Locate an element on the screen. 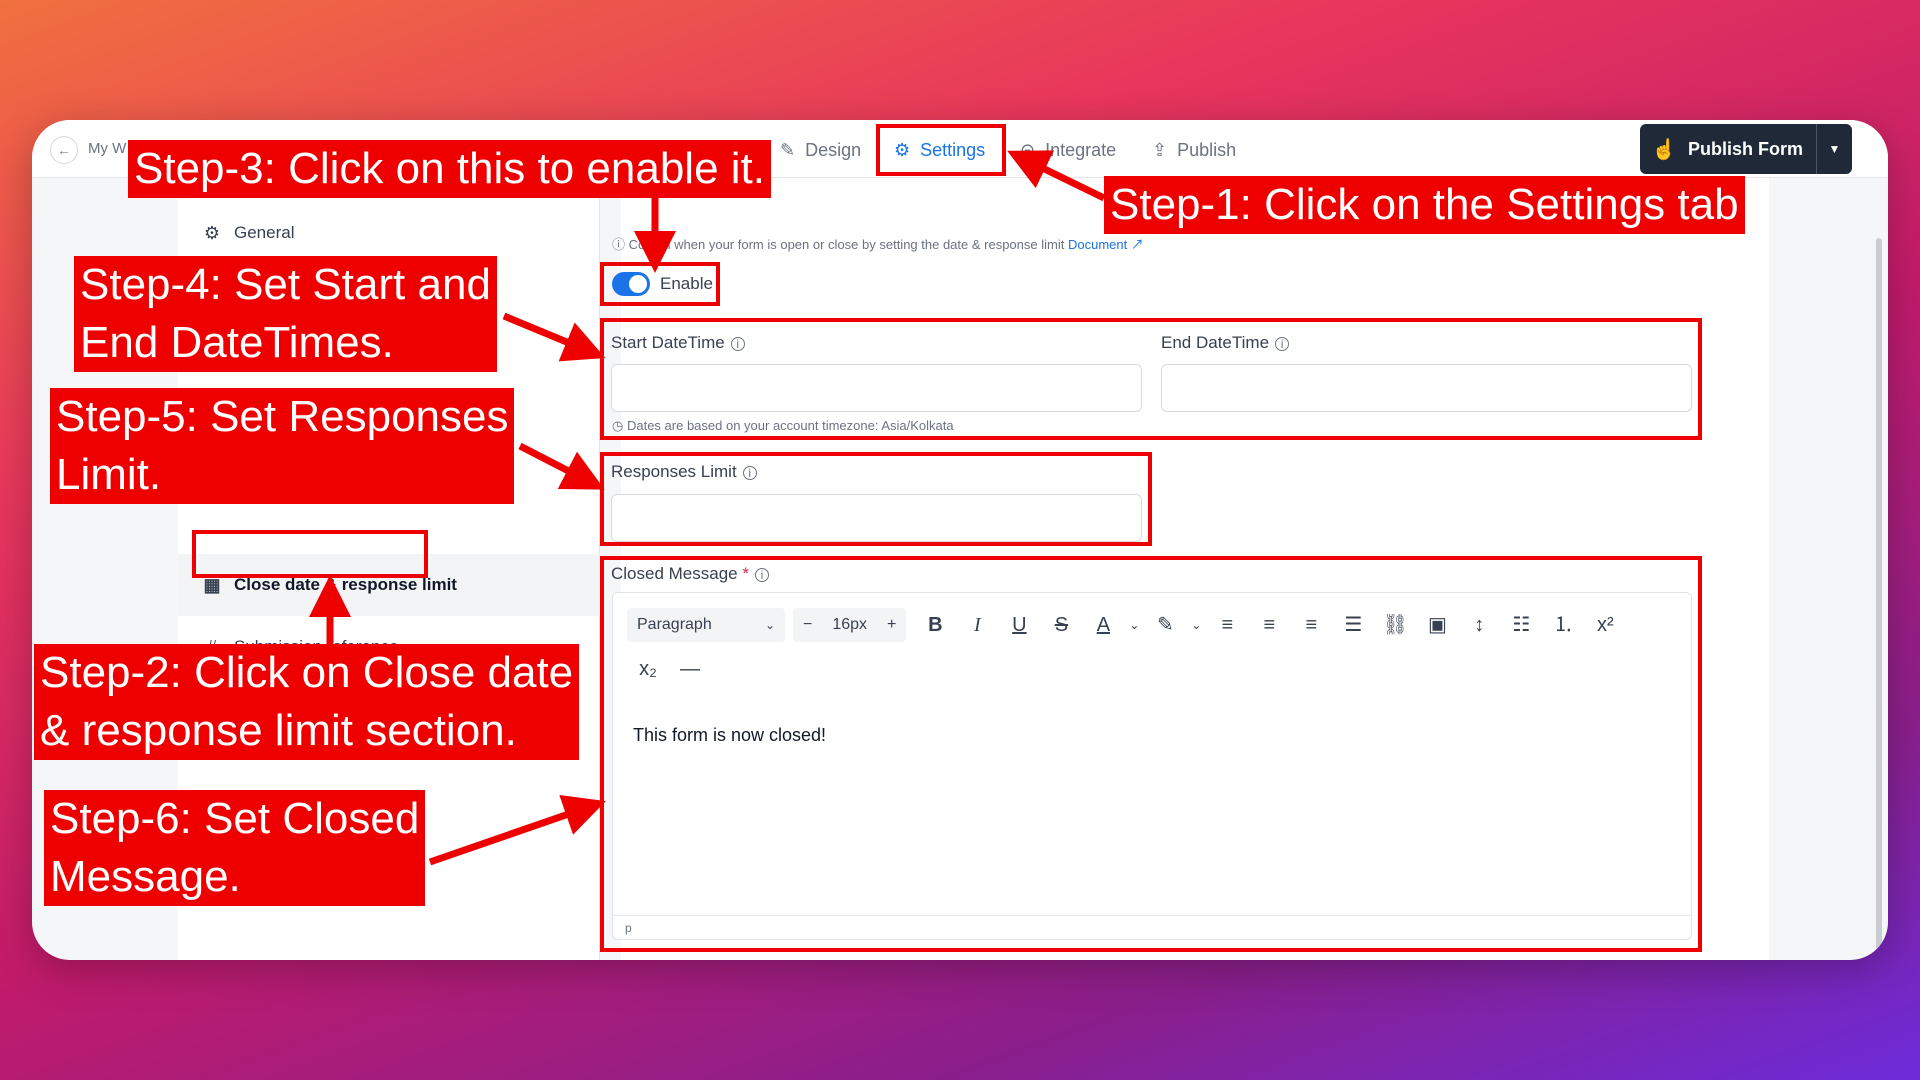 This screenshot has width=1920, height=1080. document-link: Document is located at coordinates (1097, 244).